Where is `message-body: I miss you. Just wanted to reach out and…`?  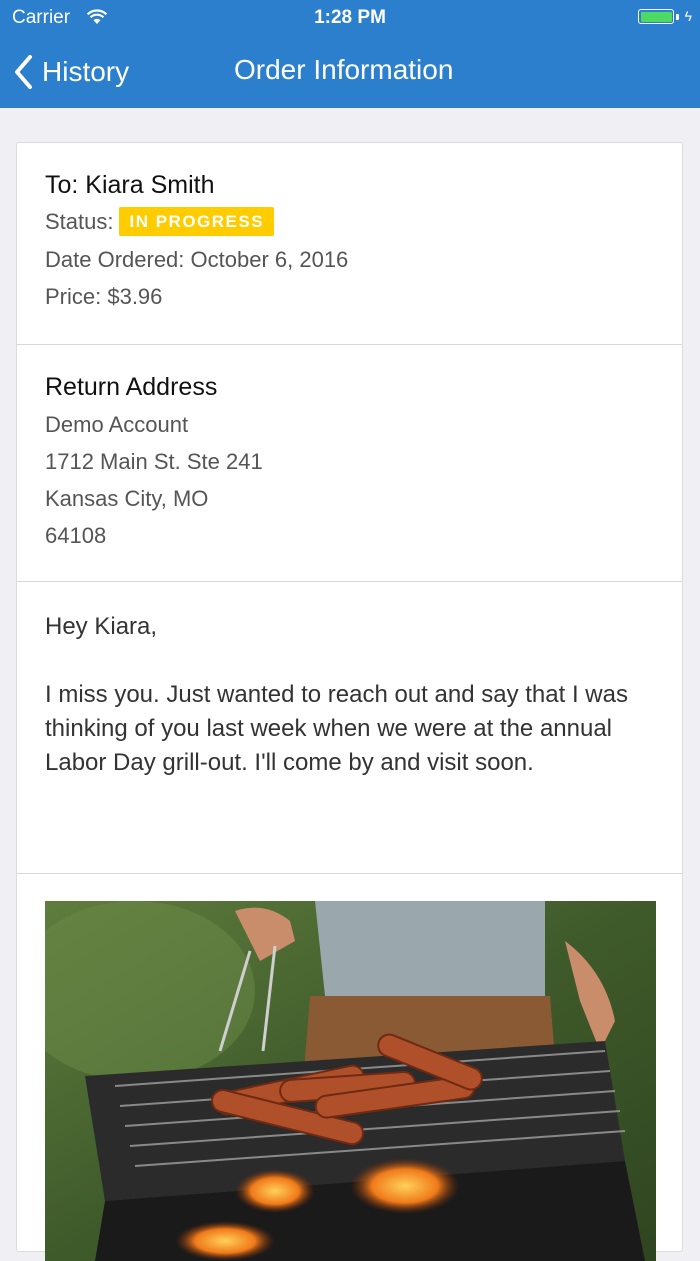 message-body: I miss you. Just wanted to reach out and… is located at coordinates (336, 728).